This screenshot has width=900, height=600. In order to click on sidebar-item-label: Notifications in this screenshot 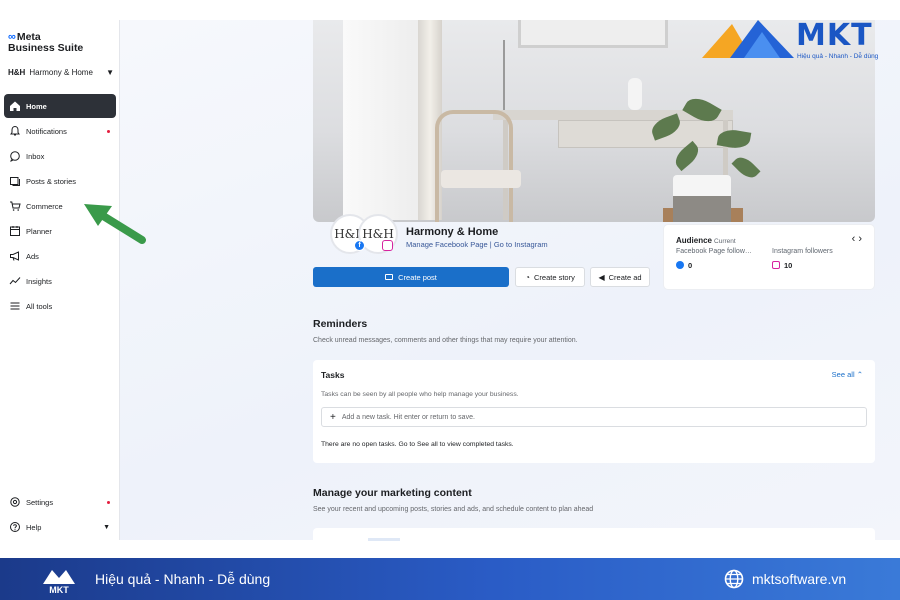, I will do `click(46, 131)`.